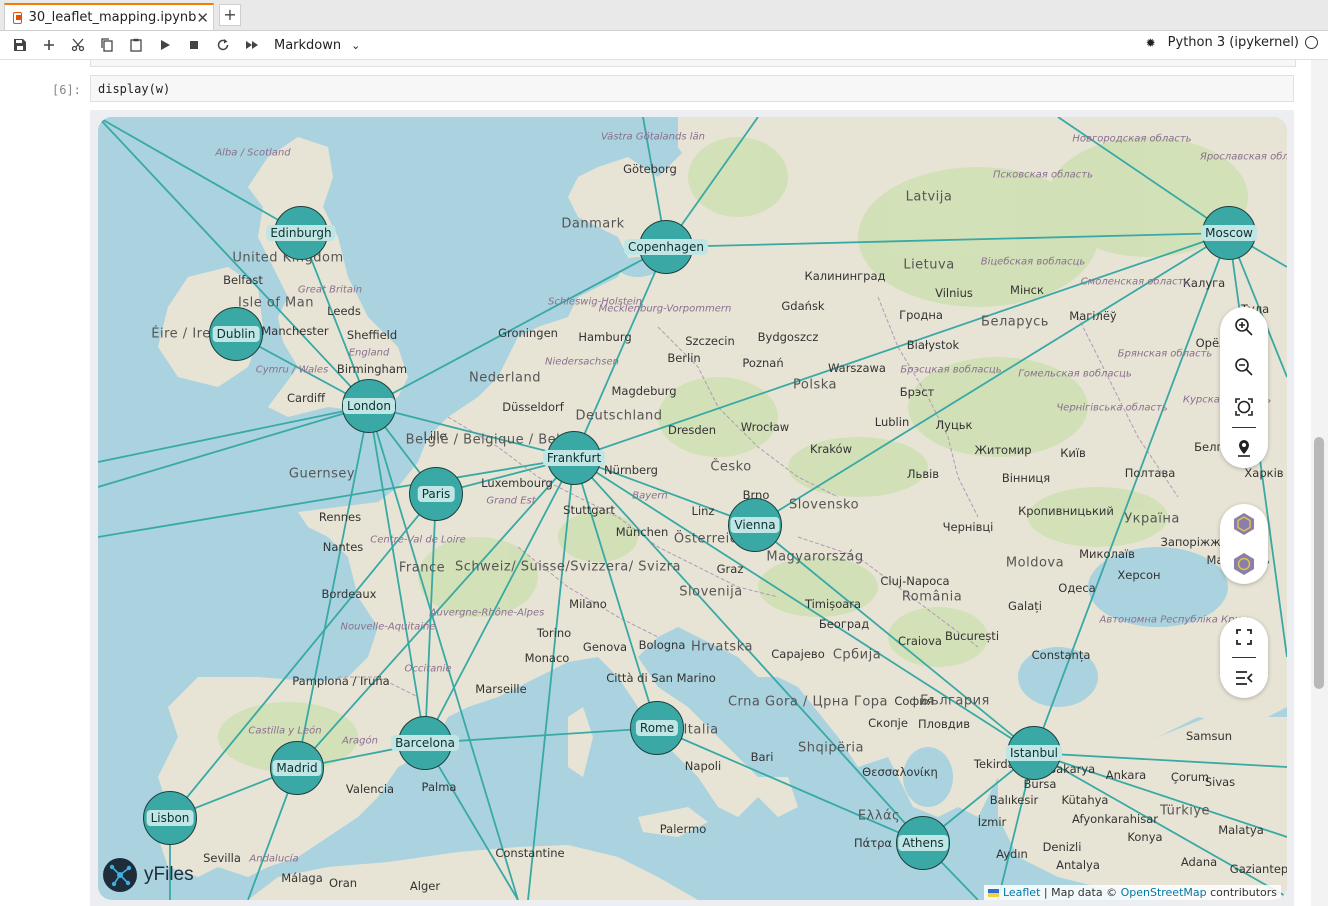 The width and height of the screenshot is (1328, 906). I want to click on cell-type-value: Markdown, so click(308, 45).